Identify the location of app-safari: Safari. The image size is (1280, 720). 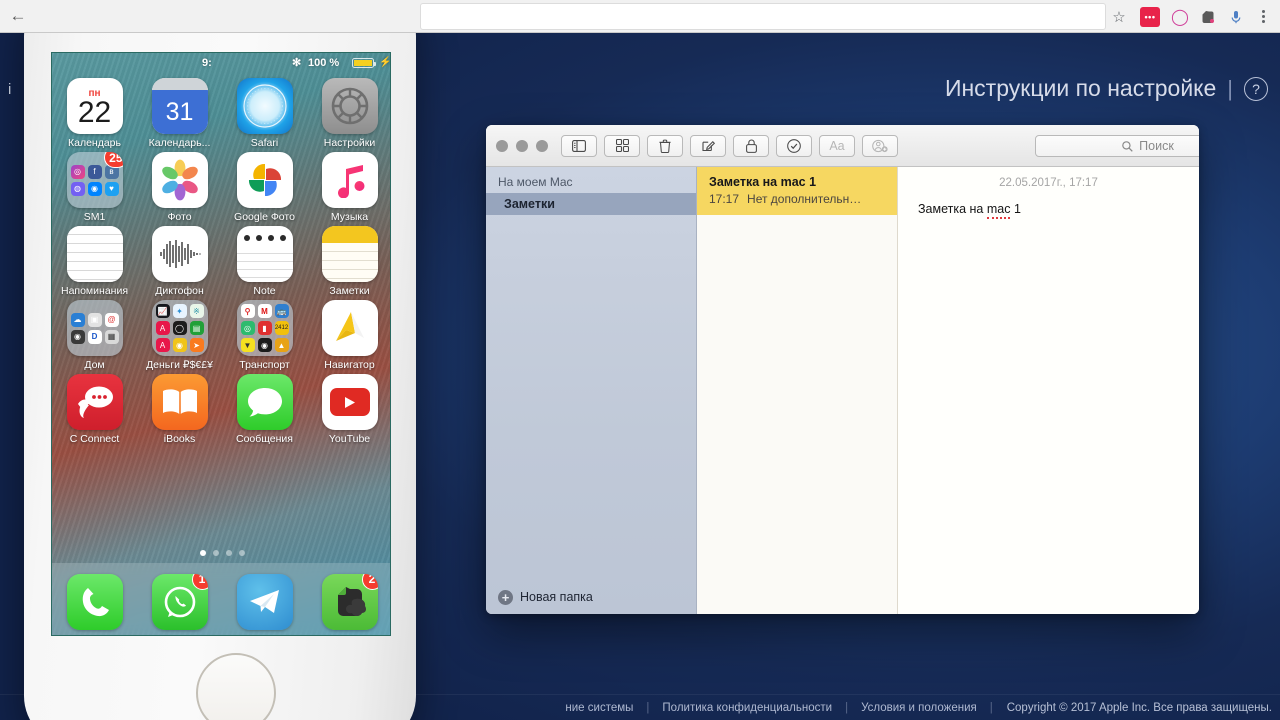
(264, 113).